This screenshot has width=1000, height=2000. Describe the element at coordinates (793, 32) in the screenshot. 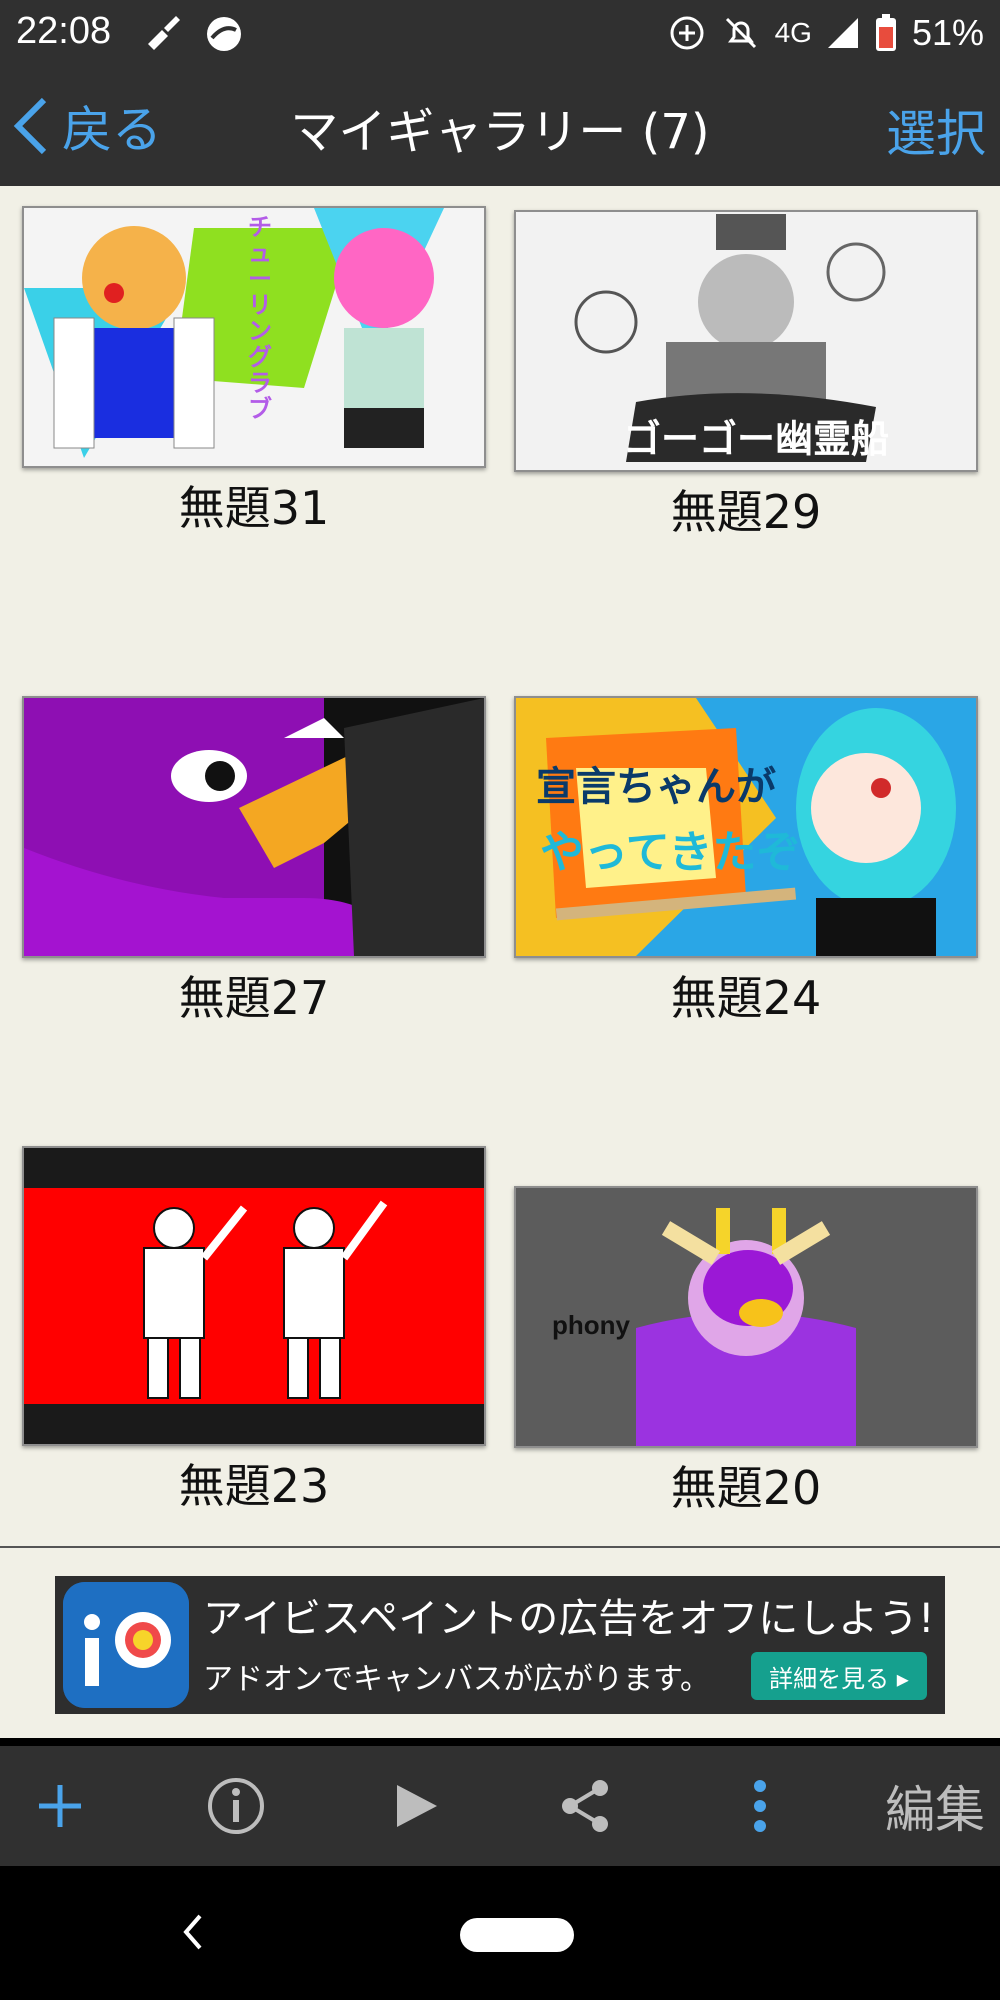

I see `network-type: 4G` at that location.